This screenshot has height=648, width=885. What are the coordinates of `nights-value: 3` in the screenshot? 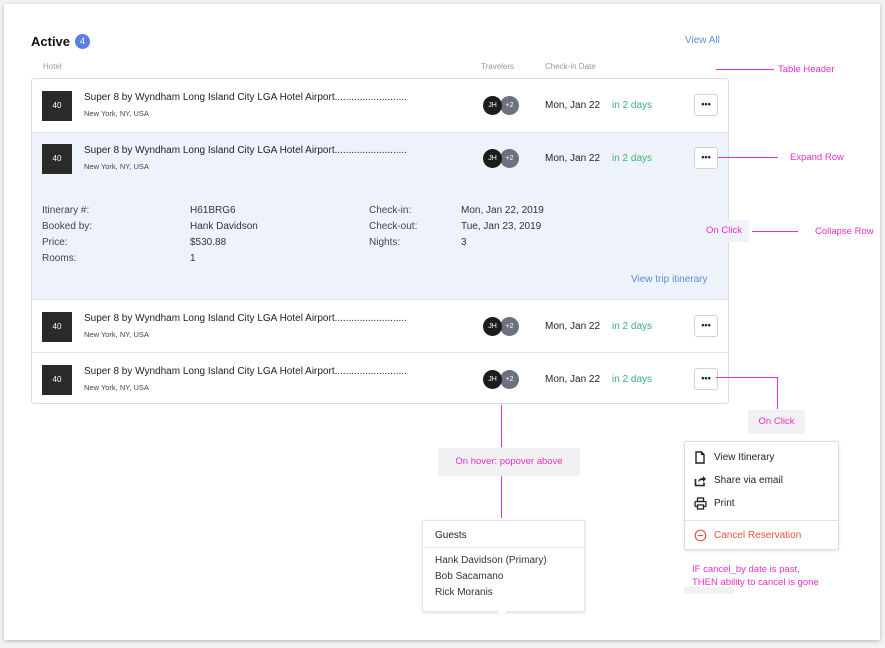 It's located at (464, 242).